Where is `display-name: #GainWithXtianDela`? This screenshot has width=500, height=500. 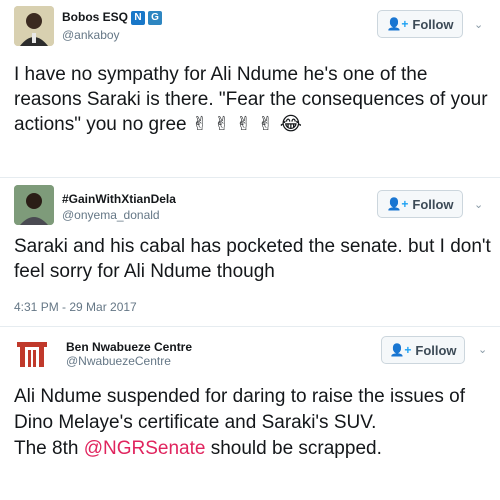
display-name: #GainWithXtianDela is located at coordinates (119, 199).